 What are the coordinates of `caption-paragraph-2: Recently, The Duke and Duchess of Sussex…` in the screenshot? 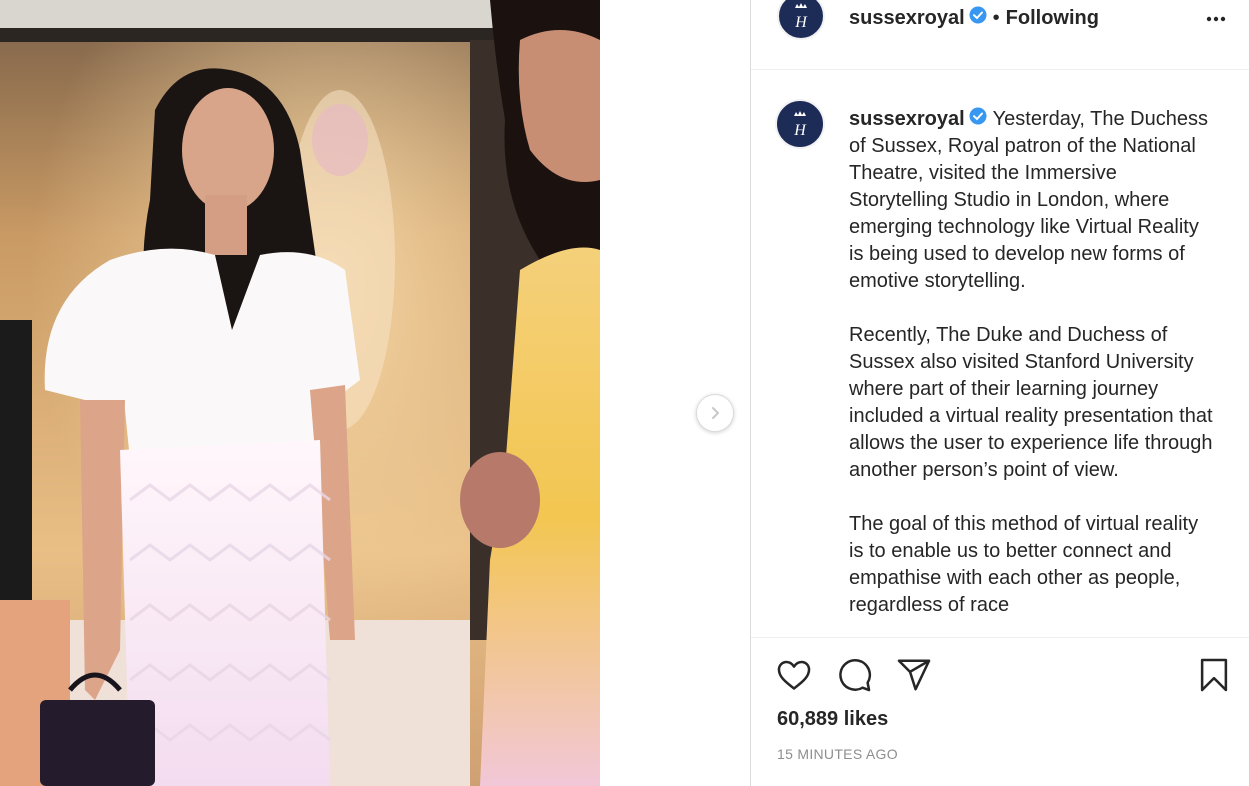 It's located at (1031, 403).